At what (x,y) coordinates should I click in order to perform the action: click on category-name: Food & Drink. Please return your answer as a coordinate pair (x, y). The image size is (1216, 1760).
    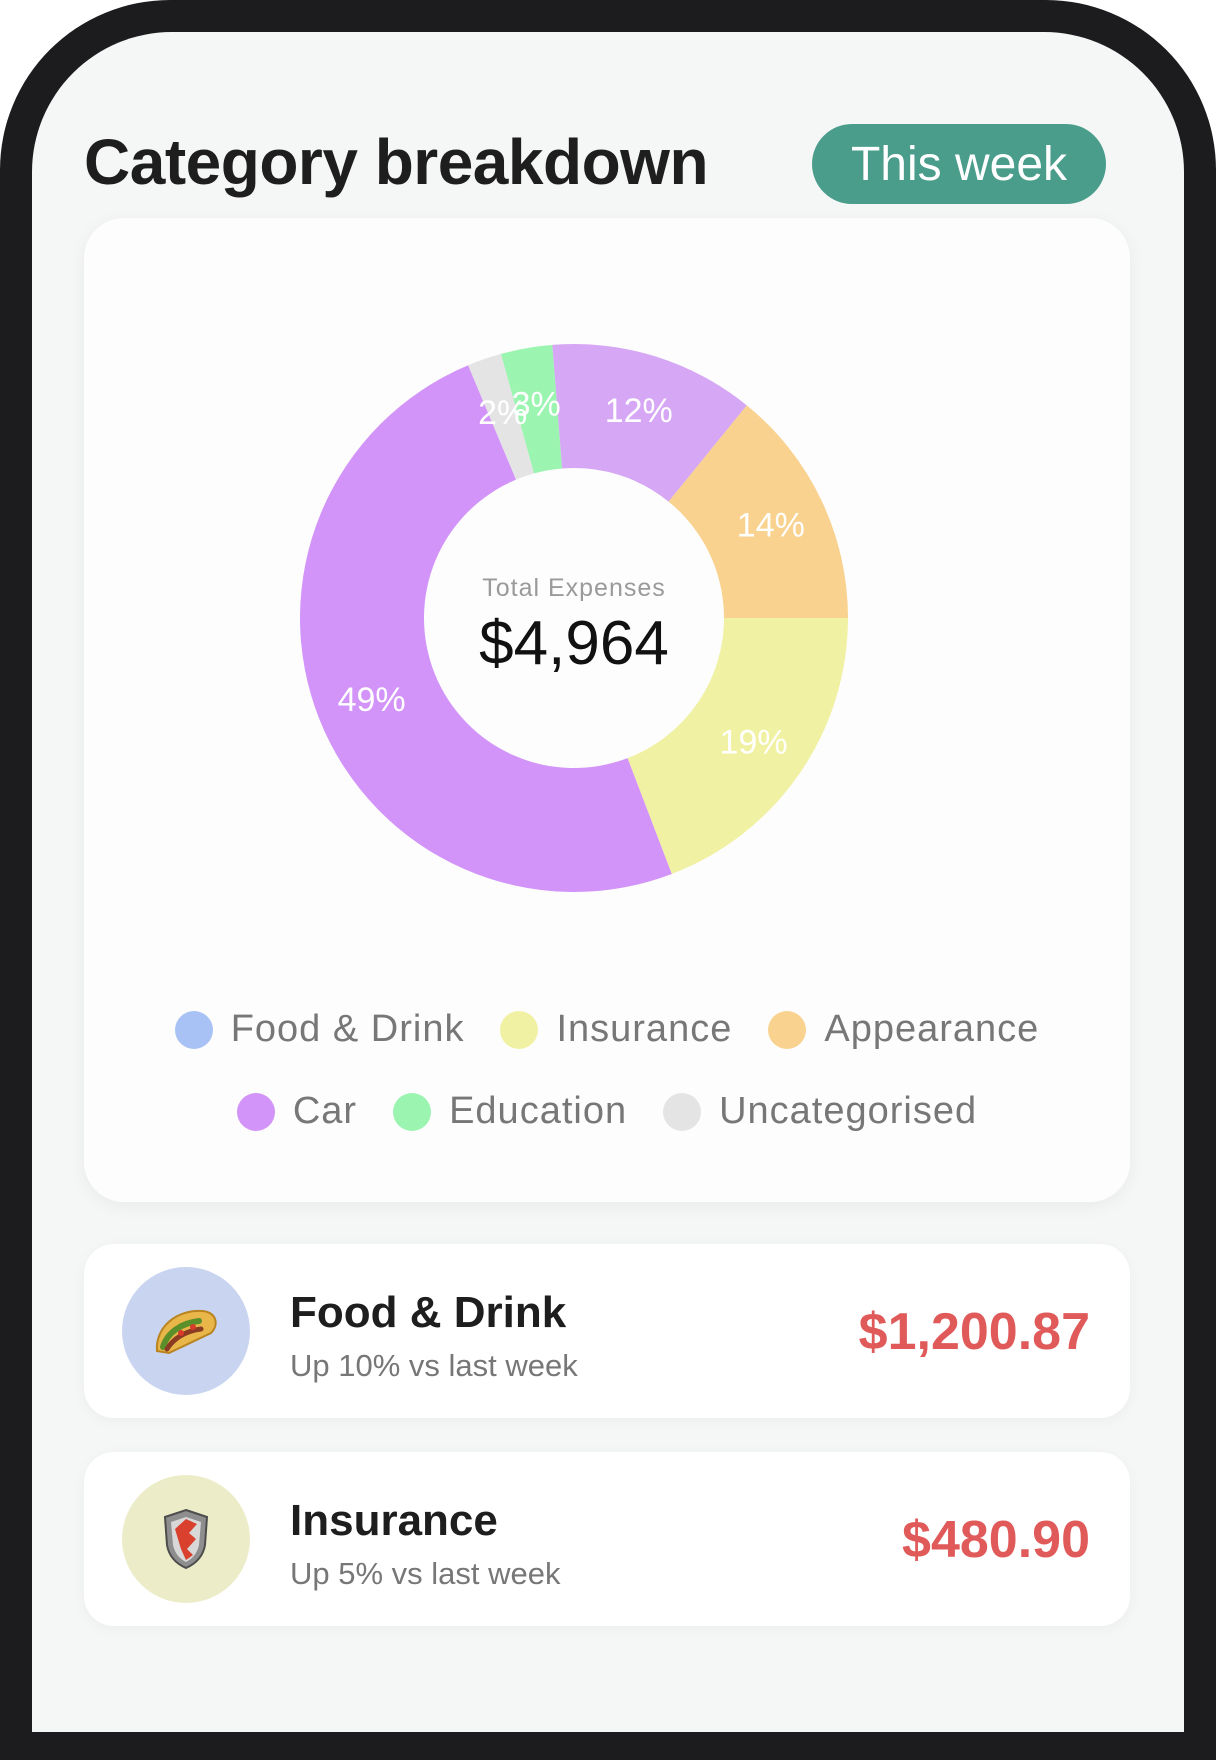
    Looking at the image, I should click on (428, 1312).